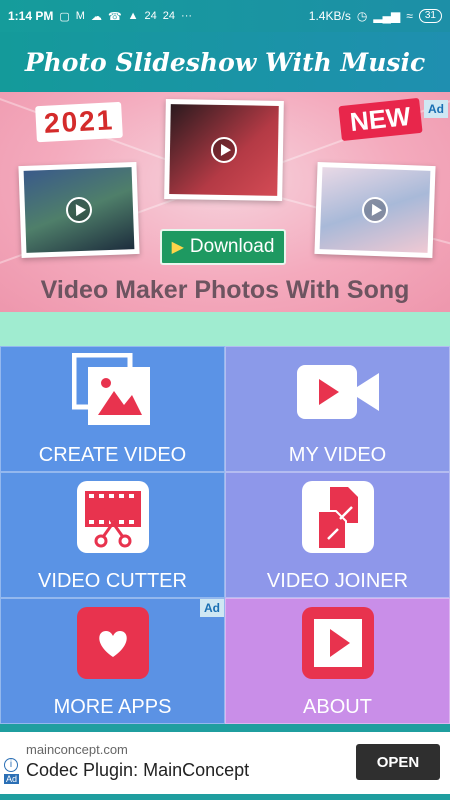  I want to click on battery-indicator: 31, so click(430, 16).